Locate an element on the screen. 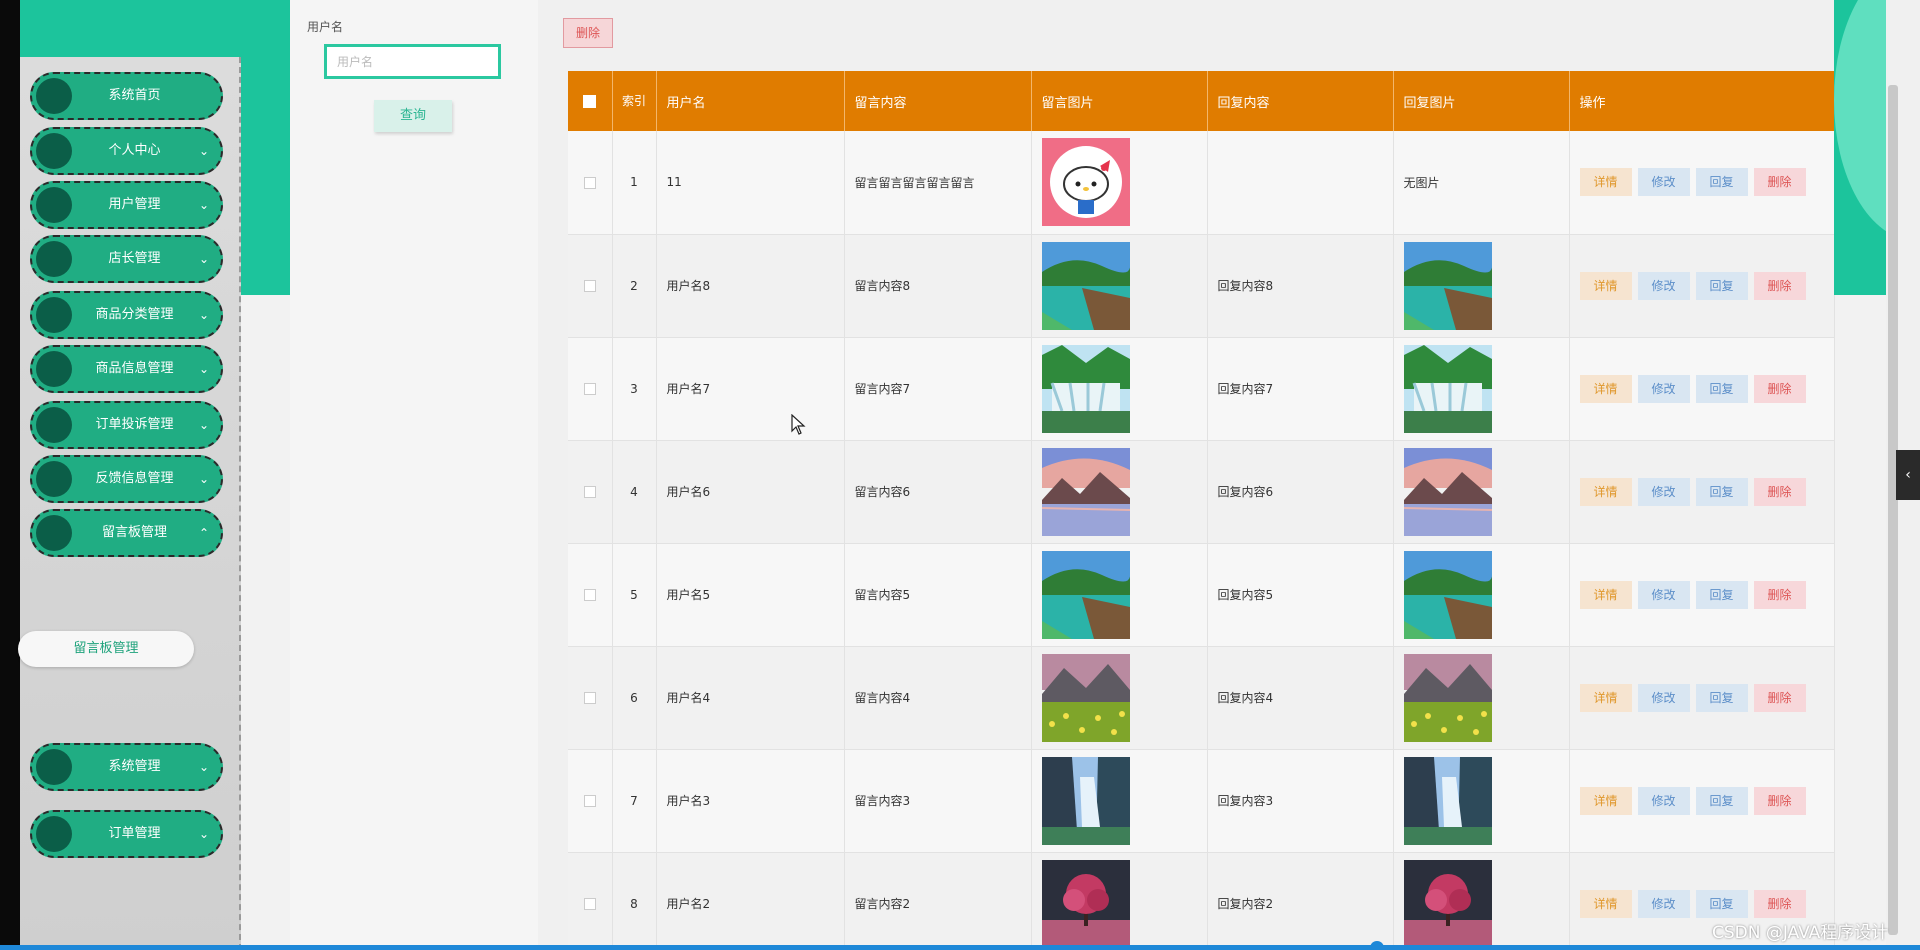 The height and width of the screenshot is (950, 1920). column-header-message: 留言内容 is located at coordinates (938, 101).